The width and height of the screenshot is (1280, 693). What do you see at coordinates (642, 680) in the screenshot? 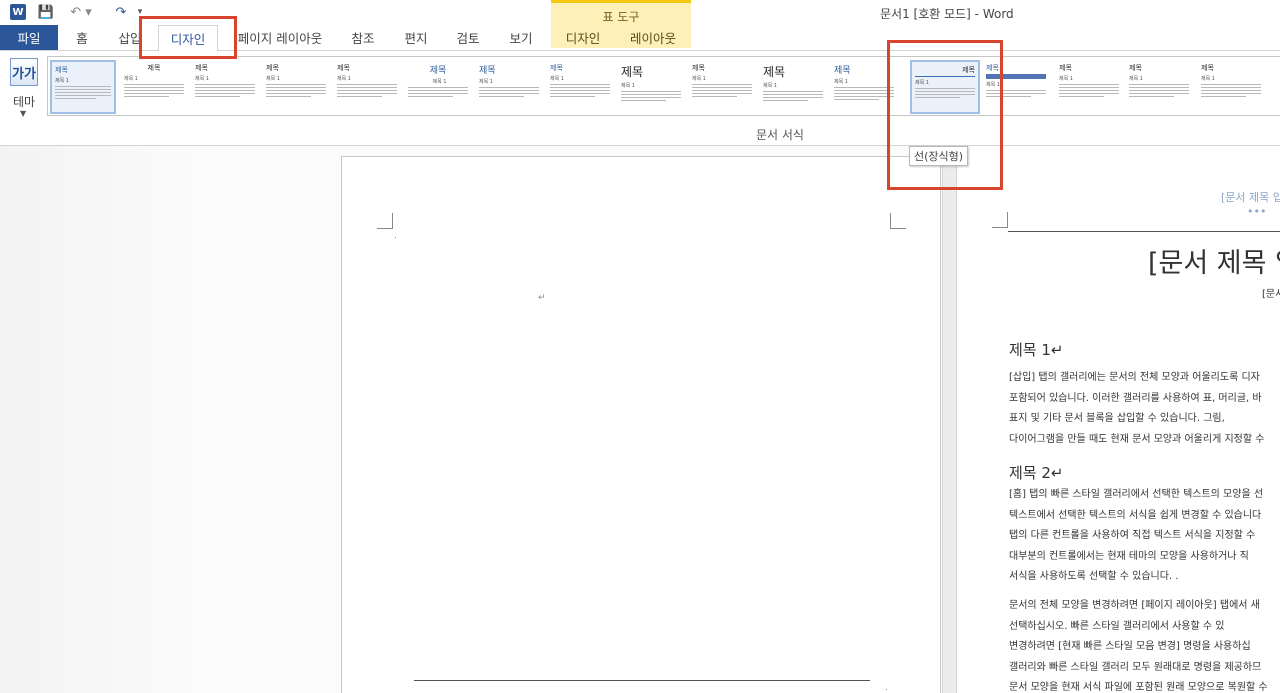
I see `table-border-line` at bounding box center [642, 680].